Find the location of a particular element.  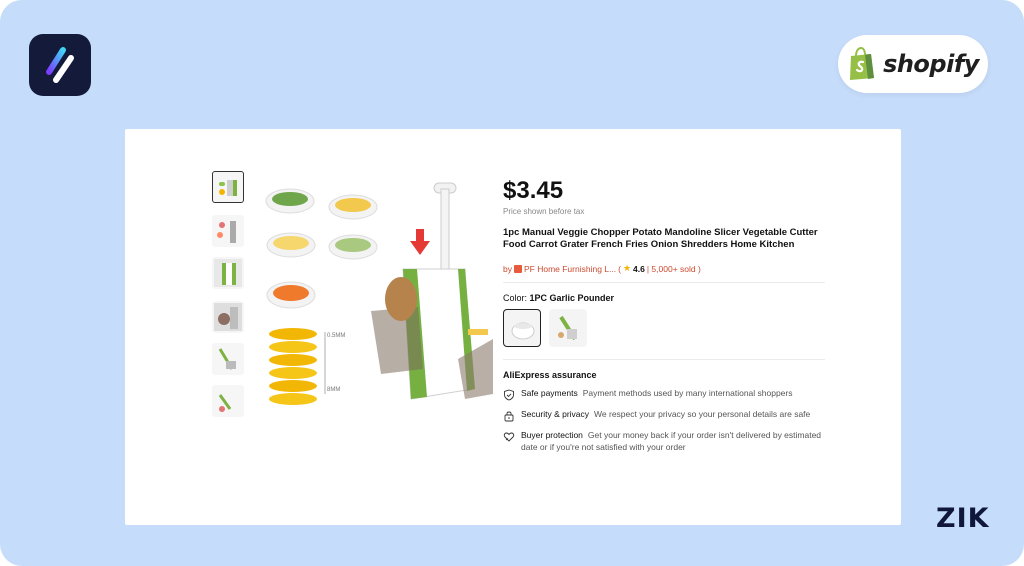

rating-open: ( is located at coordinates (619, 268).